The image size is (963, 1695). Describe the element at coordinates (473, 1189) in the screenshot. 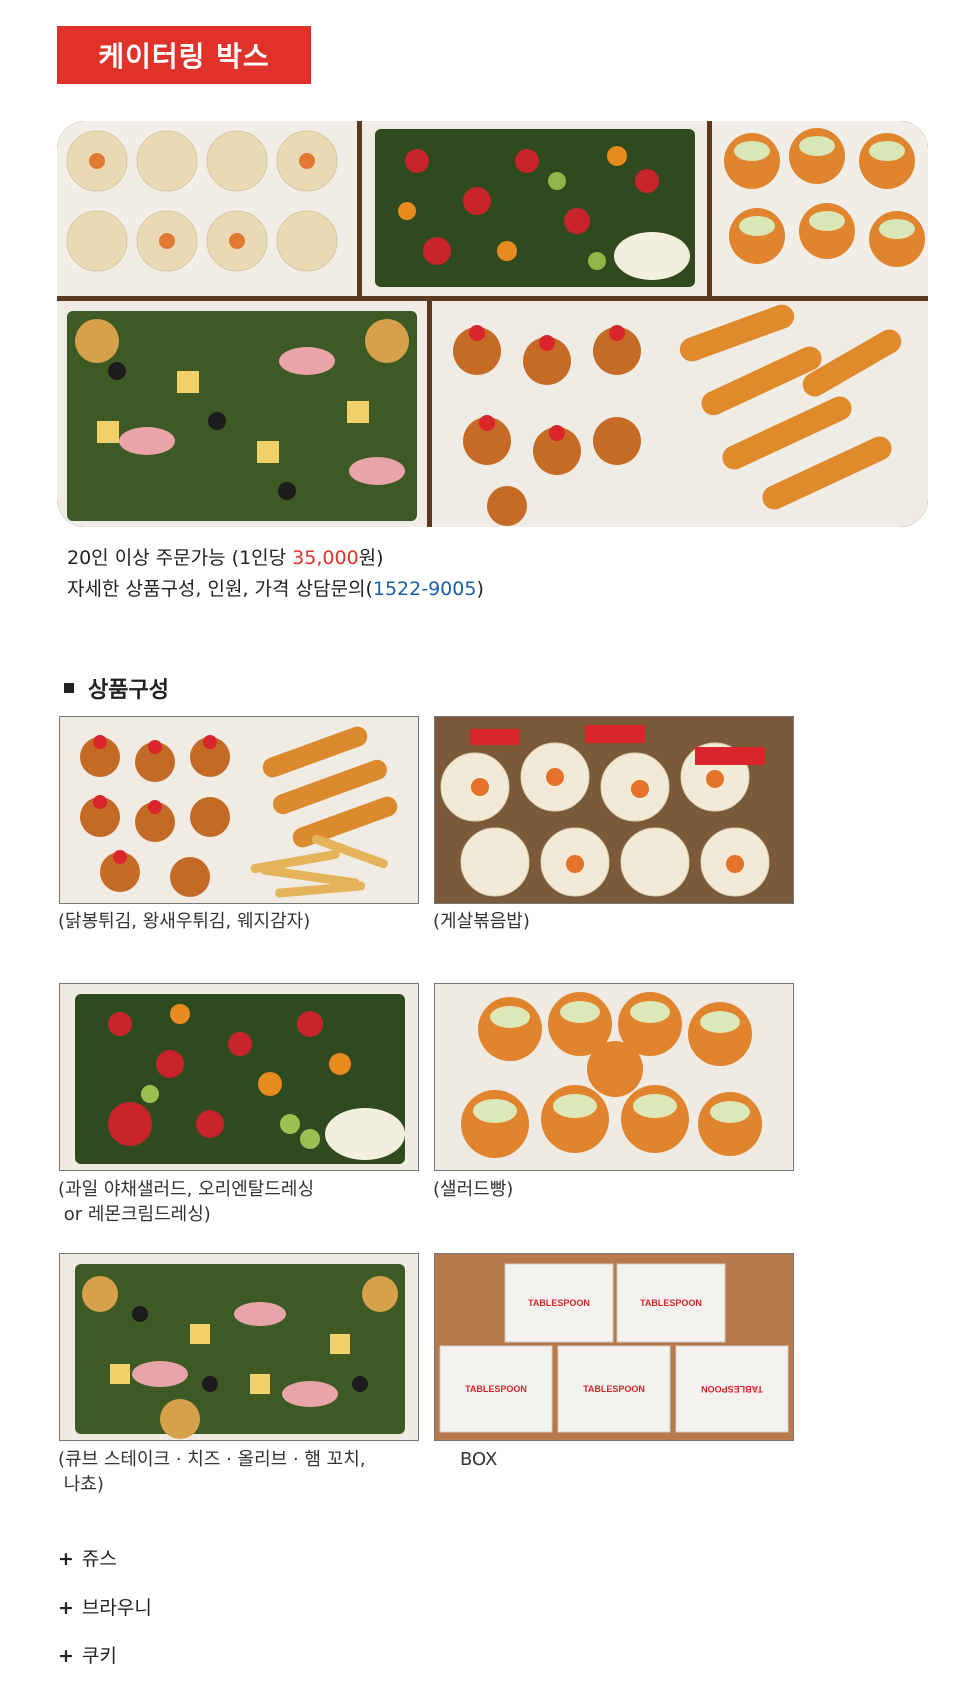

I see `product-caption: (샐러드빵)` at that location.